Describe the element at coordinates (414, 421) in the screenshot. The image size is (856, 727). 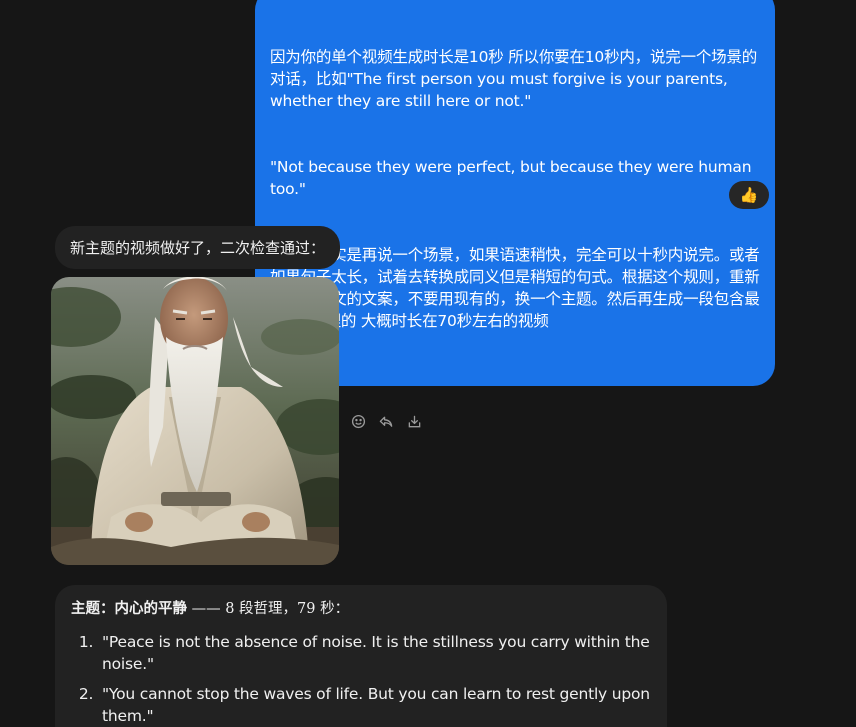
I see `download-icon` at that location.